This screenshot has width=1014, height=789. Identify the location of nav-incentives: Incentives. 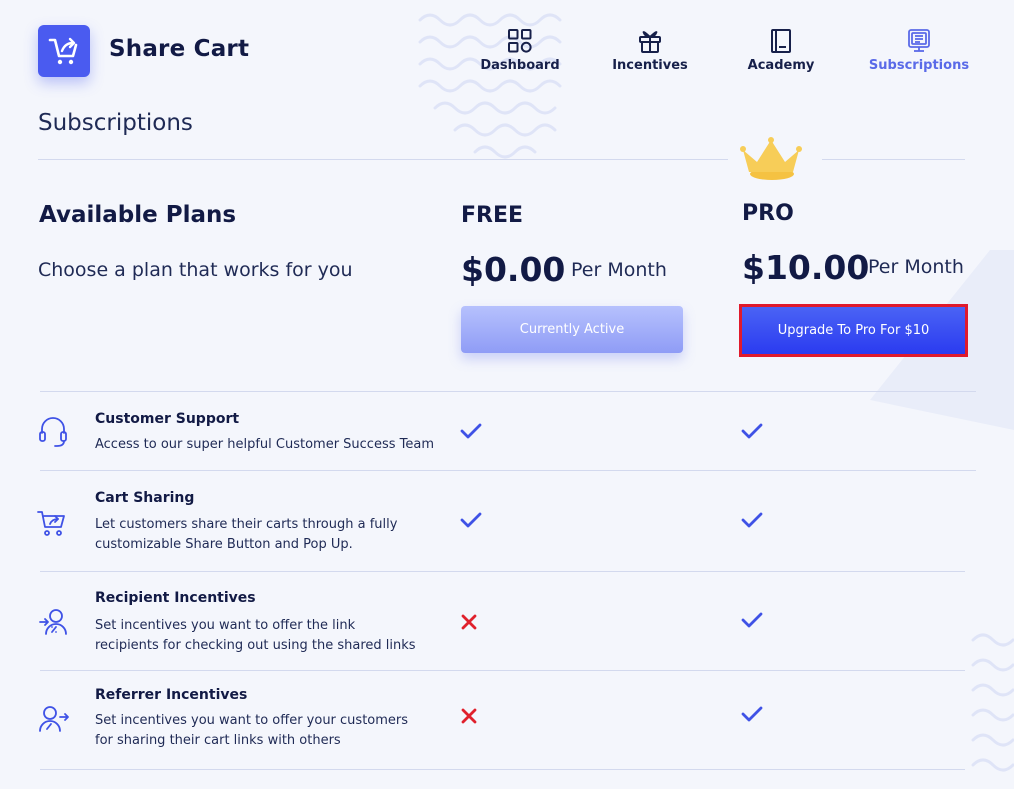
(650, 49).